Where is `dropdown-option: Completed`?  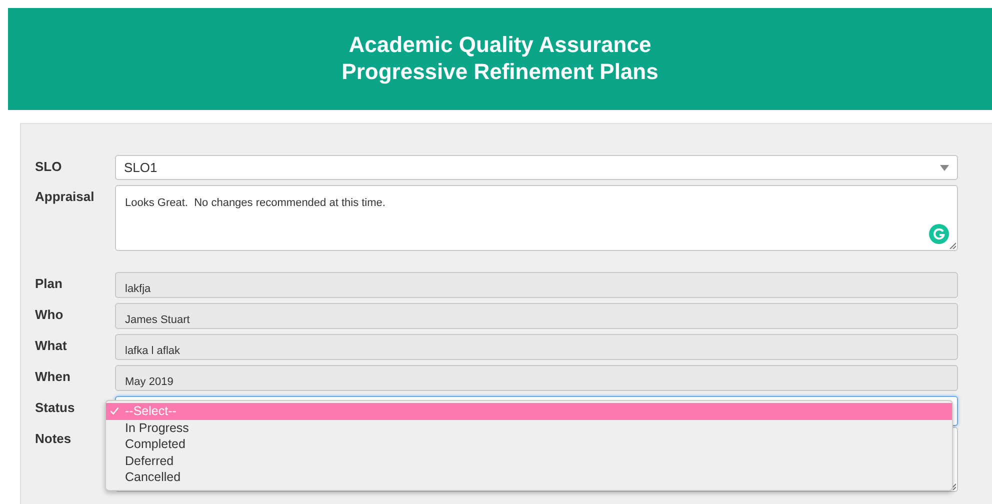 dropdown-option: Completed is located at coordinates (529, 444).